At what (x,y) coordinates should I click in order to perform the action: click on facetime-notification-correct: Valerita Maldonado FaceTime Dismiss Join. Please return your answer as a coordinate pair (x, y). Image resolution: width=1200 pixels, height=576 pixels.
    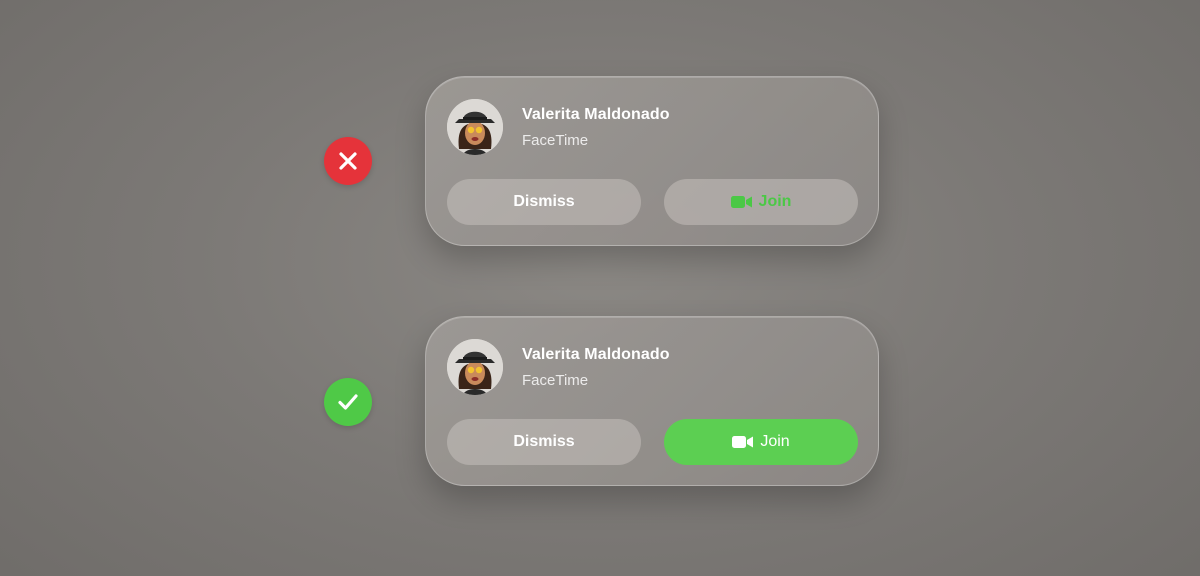
    Looking at the image, I should click on (652, 401).